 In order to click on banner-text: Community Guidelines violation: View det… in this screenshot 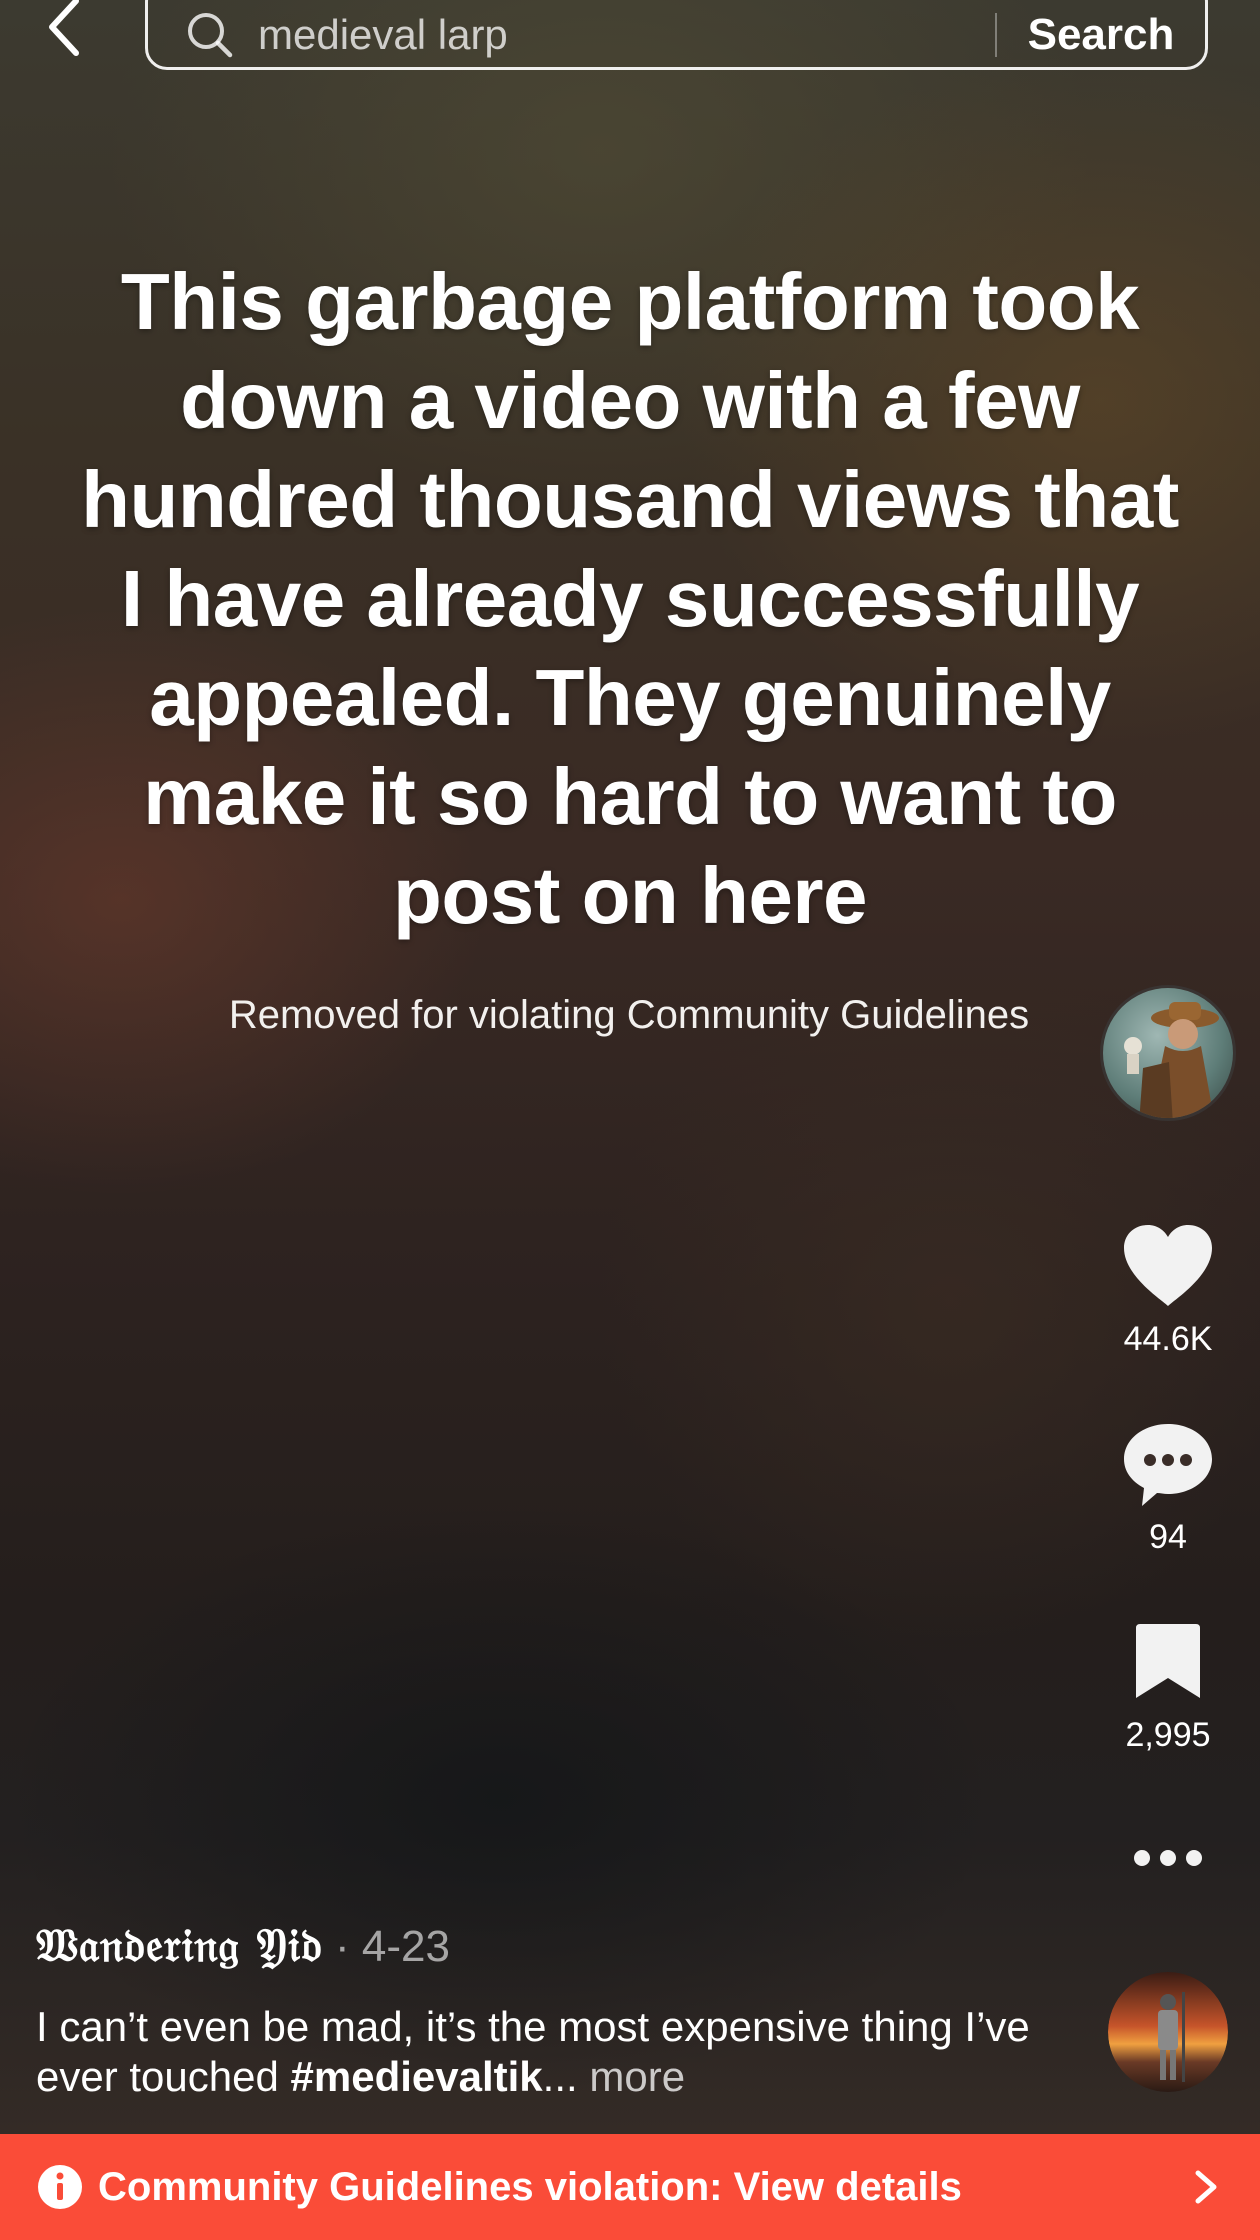, I will do `click(530, 2186)`.